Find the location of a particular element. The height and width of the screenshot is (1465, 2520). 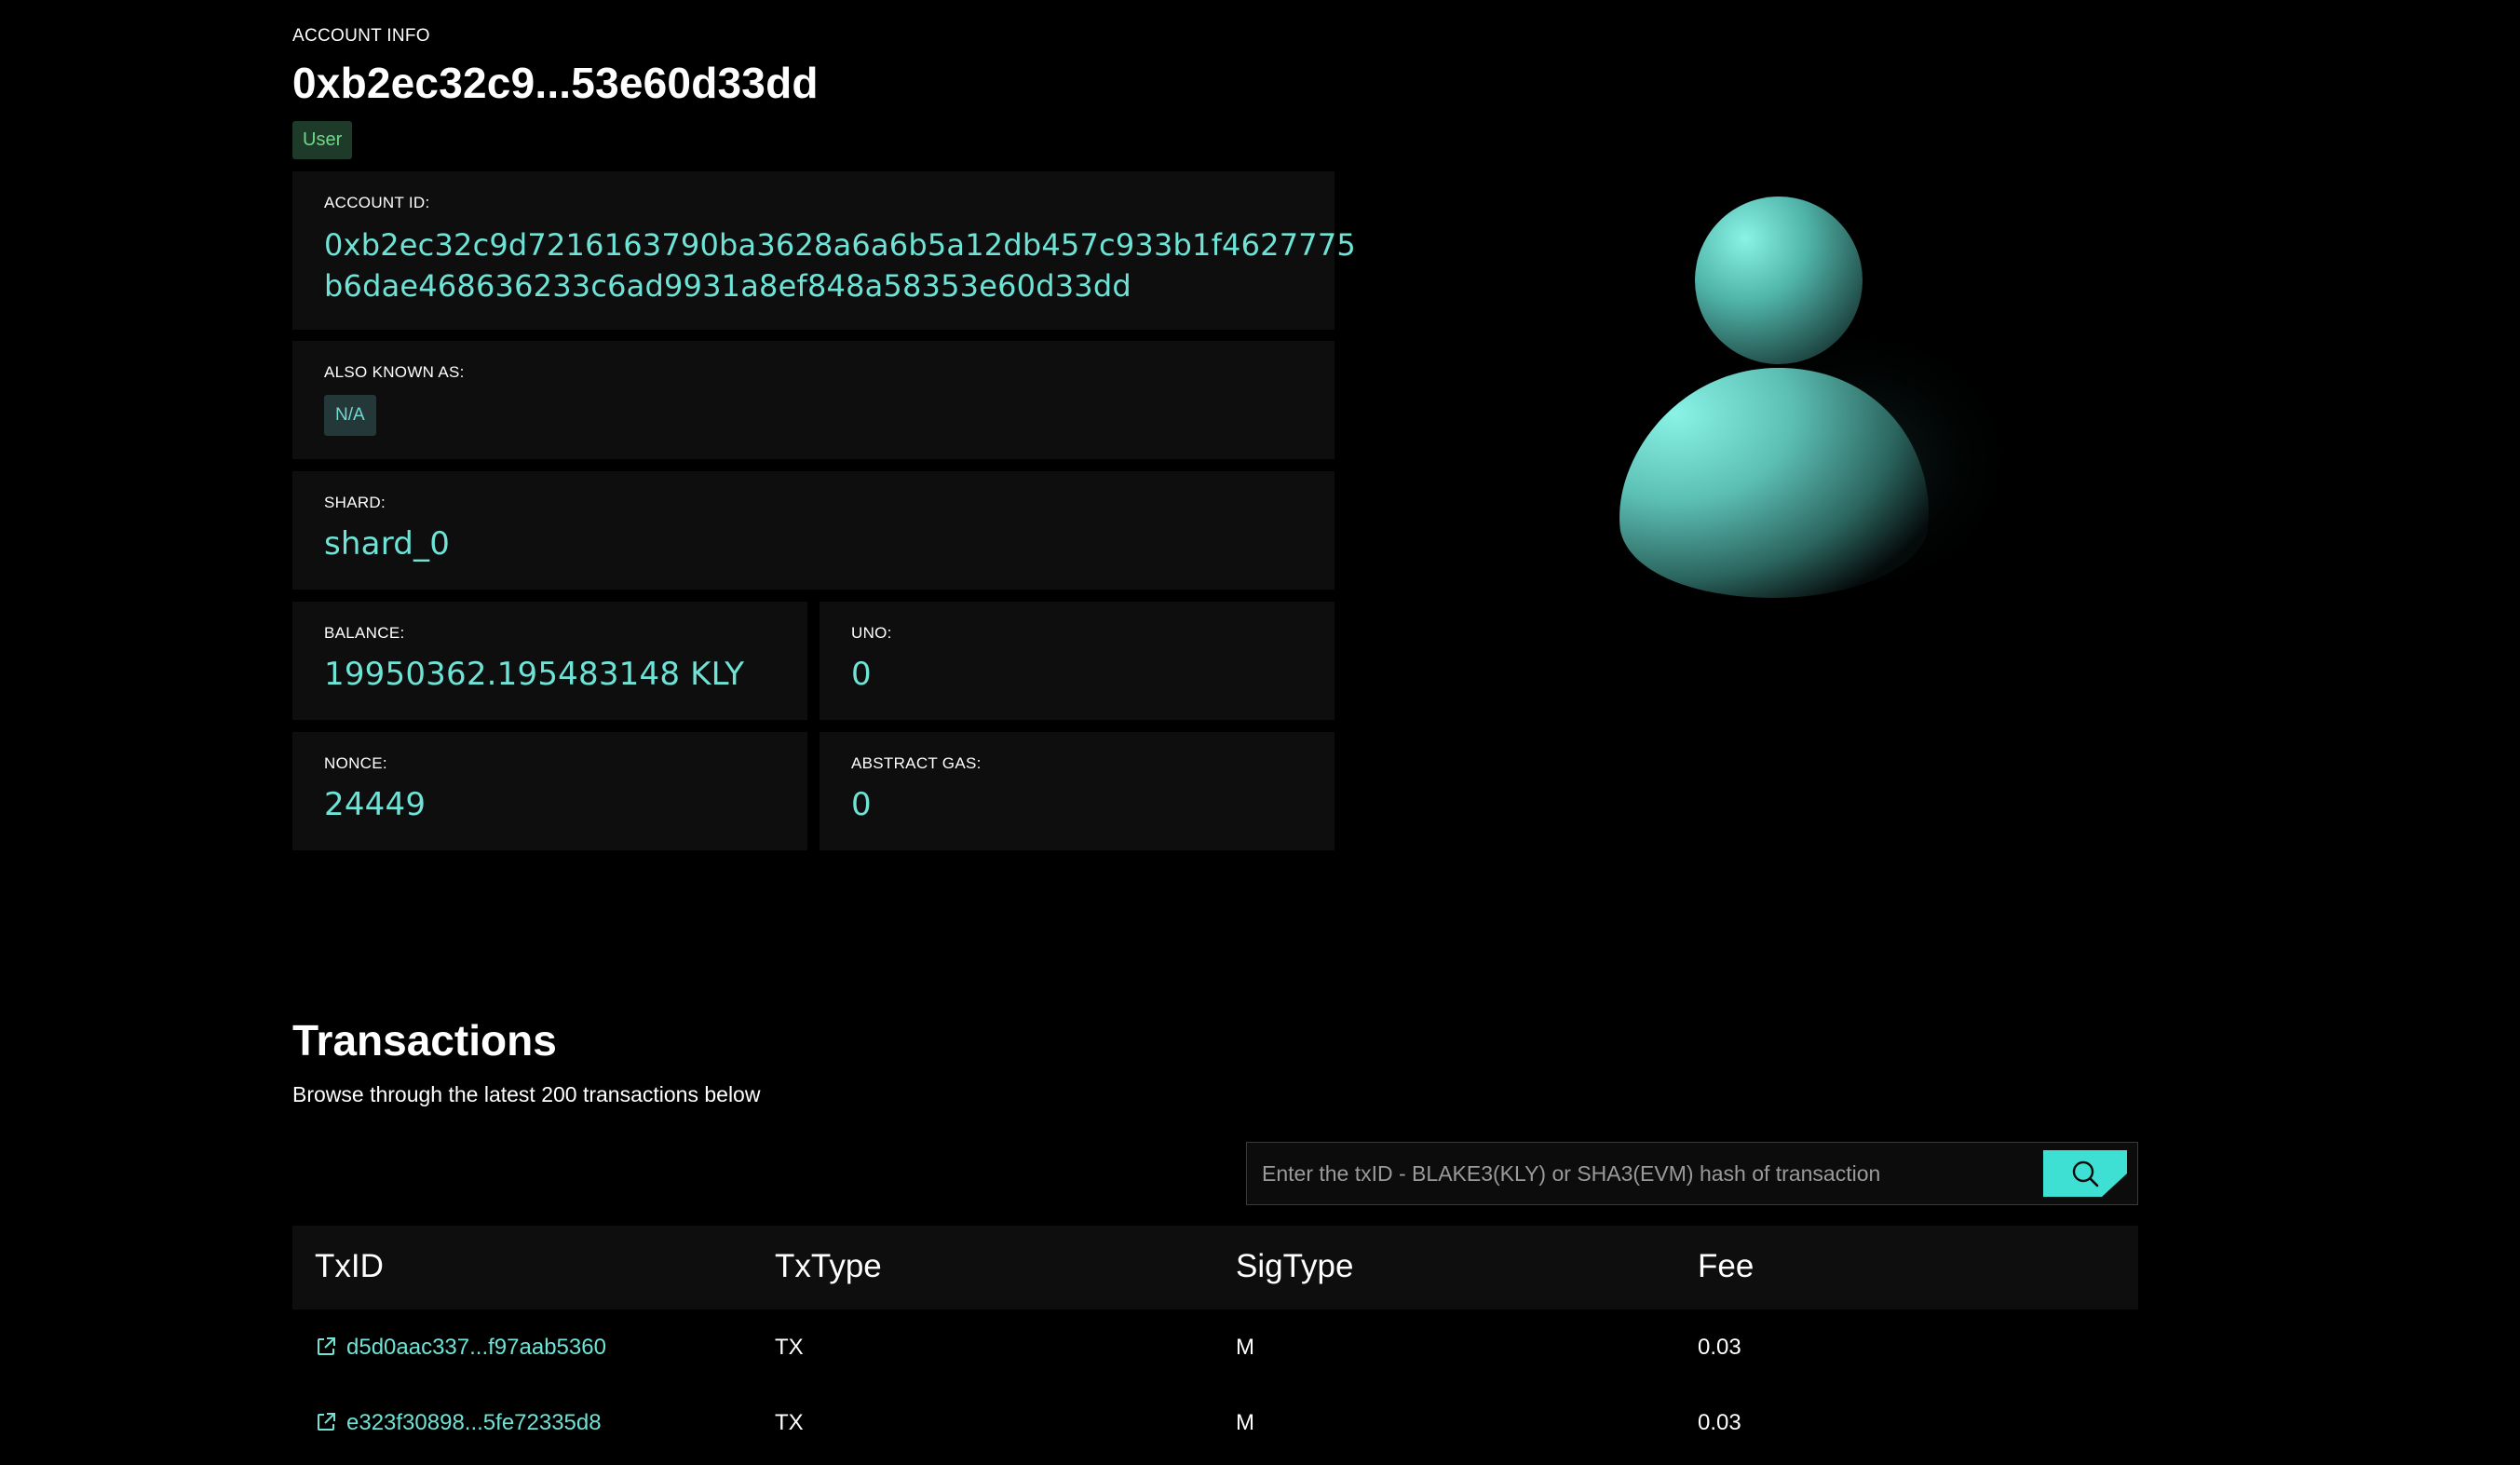

nonce-label: NONCE: is located at coordinates (355, 763).